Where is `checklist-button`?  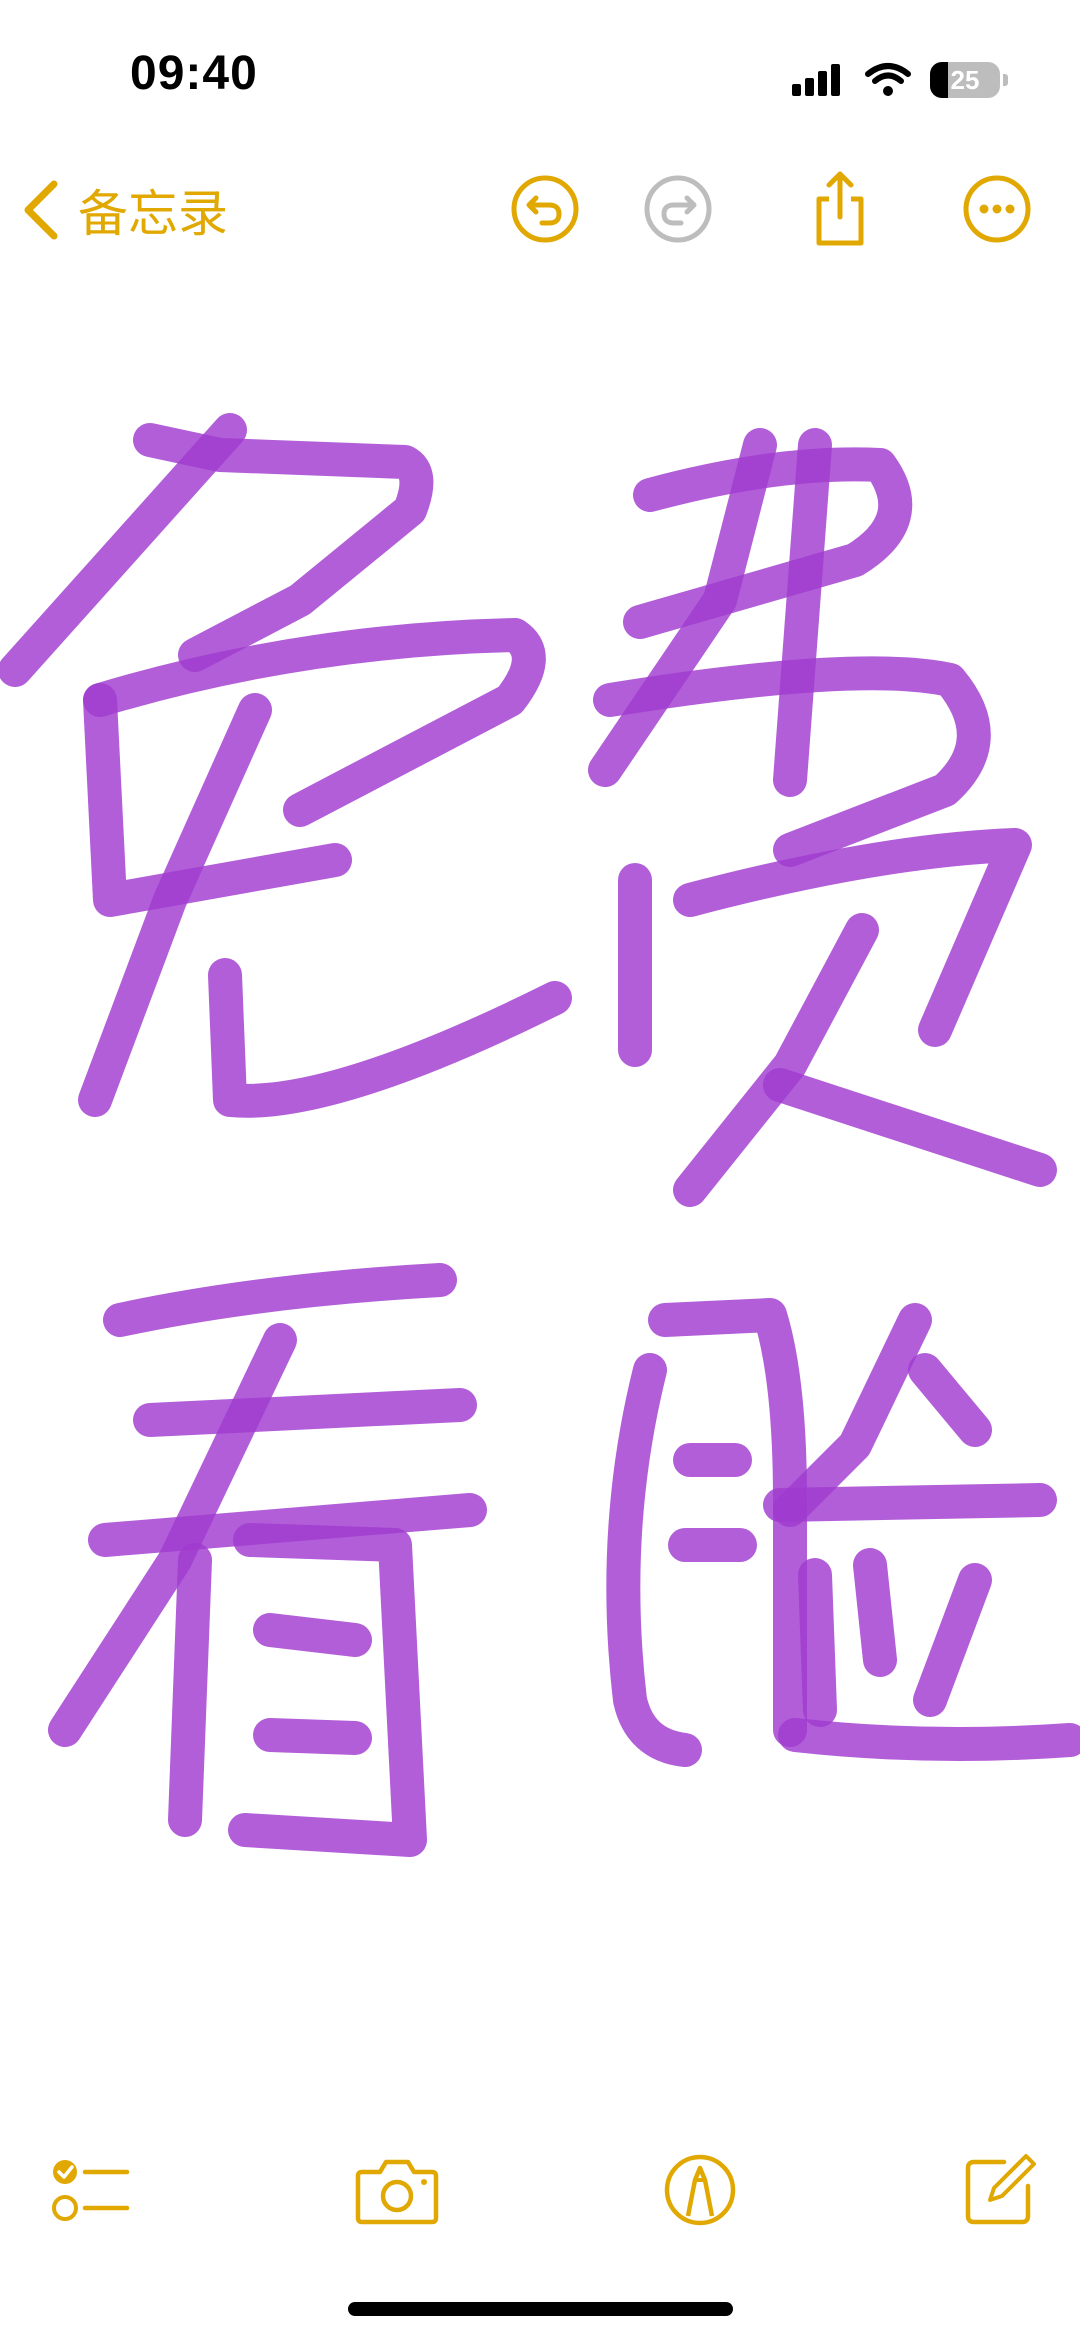 checklist-button is located at coordinates (90, 2190).